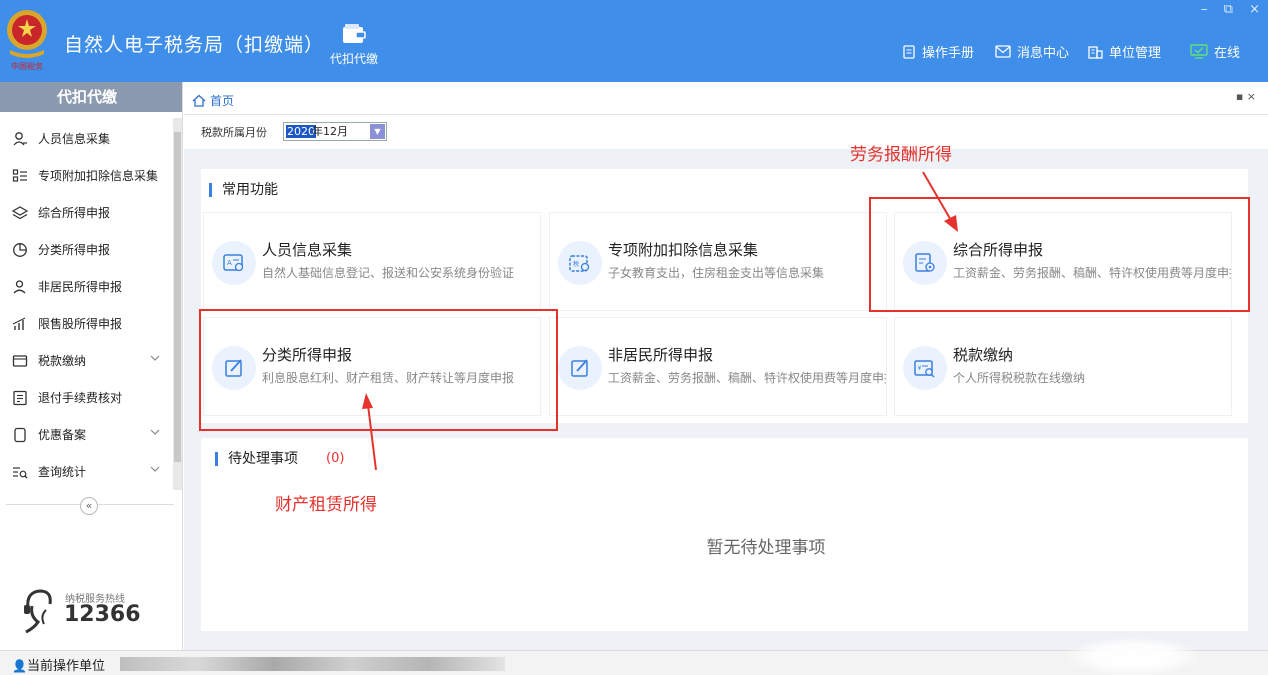 Image resolution: width=1268 pixels, height=675 pixels. Describe the element at coordinates (86, 249) in the screenshot. I see `sidebar-item-classified-income: 分类所得申报` at that location.